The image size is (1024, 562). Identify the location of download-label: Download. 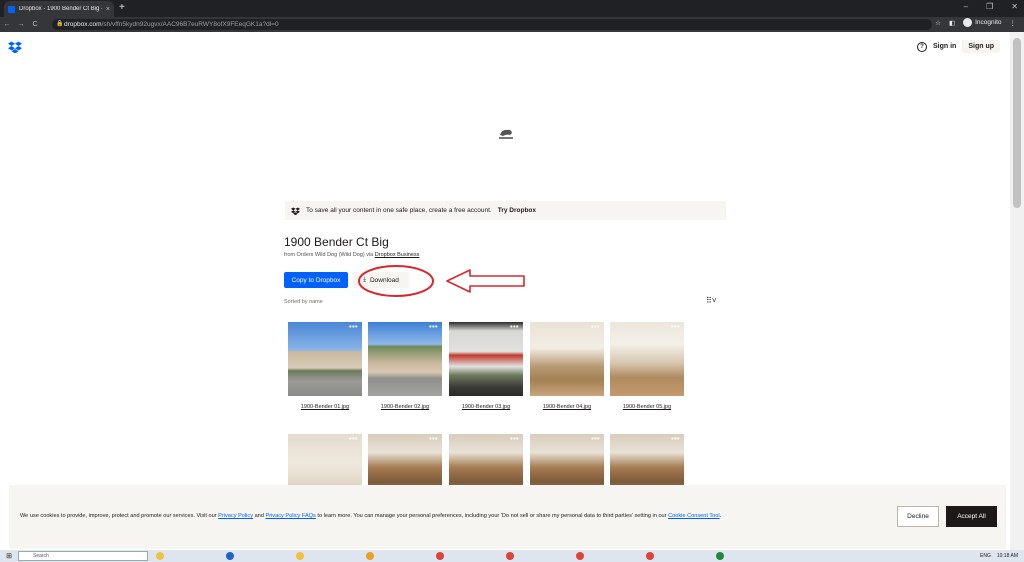
(384, 280).